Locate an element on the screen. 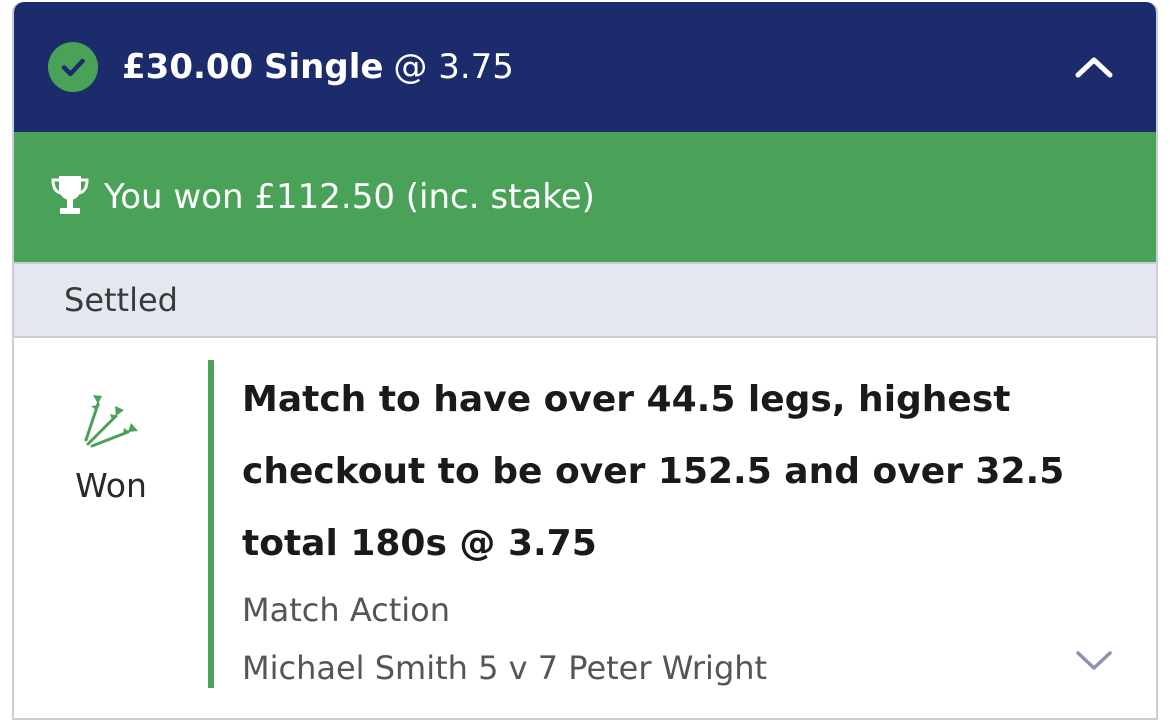 This screenshot has height=723, width=1170. bet-type: Single is located at coordinates (324, 67).